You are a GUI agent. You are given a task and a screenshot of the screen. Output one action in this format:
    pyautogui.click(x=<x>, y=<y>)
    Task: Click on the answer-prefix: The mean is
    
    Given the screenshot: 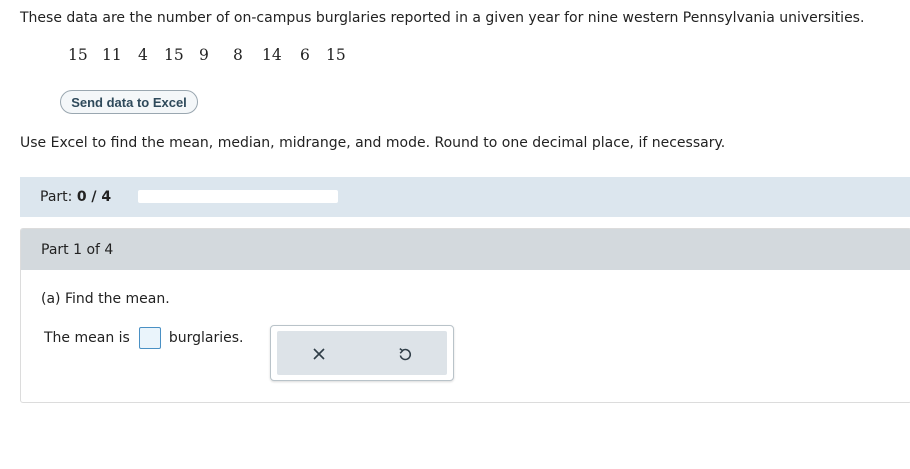 What is the action you would take?
    pyautogui.click(x=87, y=338)
    